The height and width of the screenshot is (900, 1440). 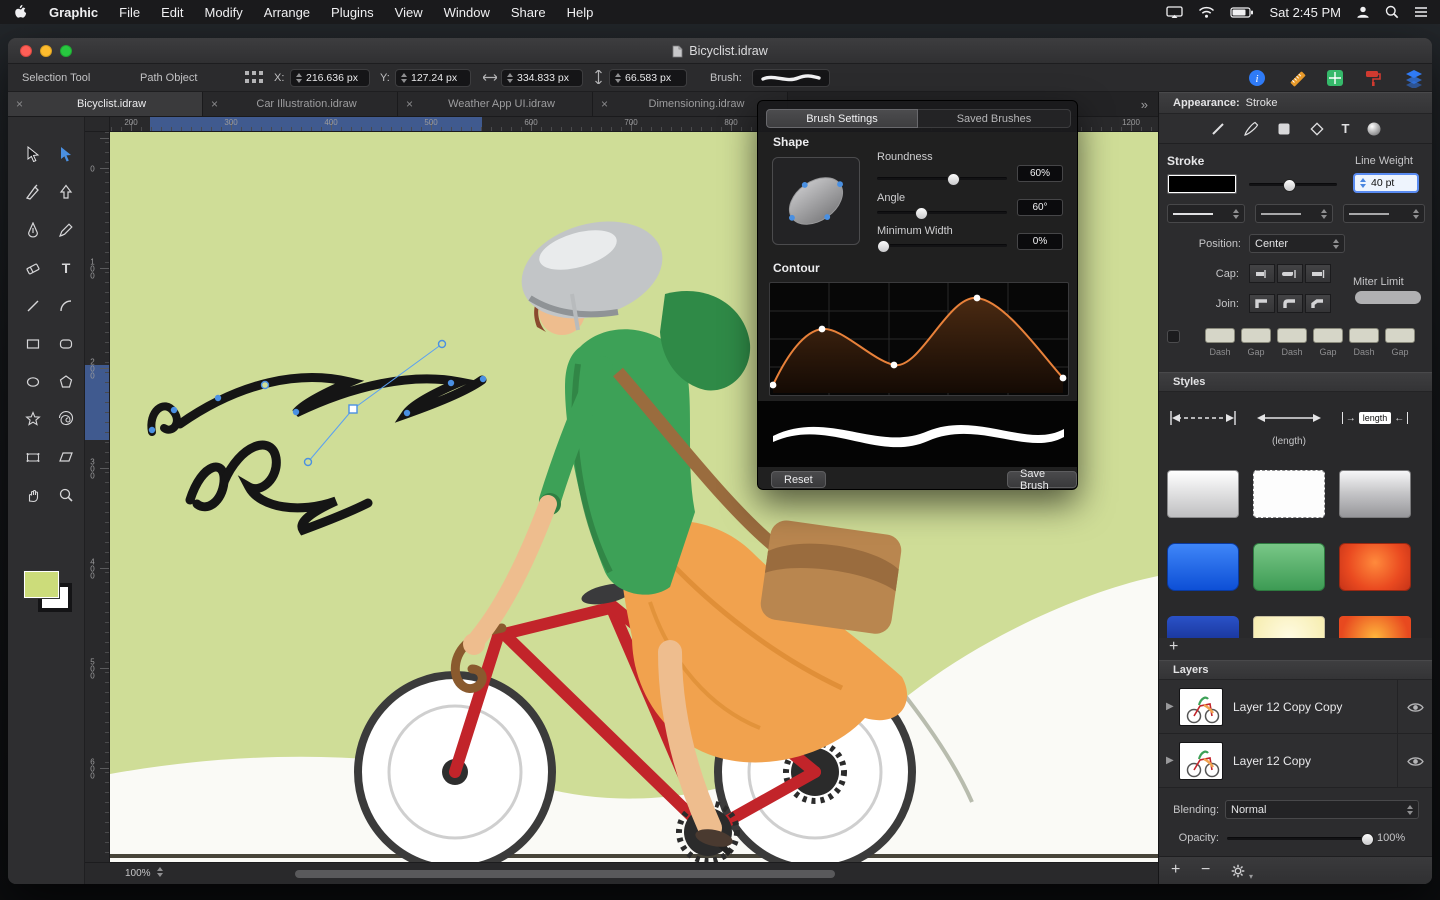 What do you see at coordinates (66, 344) in the screenshot?
I see `rounded-rectangle-tool-icon` at bounding box center [66, 344].